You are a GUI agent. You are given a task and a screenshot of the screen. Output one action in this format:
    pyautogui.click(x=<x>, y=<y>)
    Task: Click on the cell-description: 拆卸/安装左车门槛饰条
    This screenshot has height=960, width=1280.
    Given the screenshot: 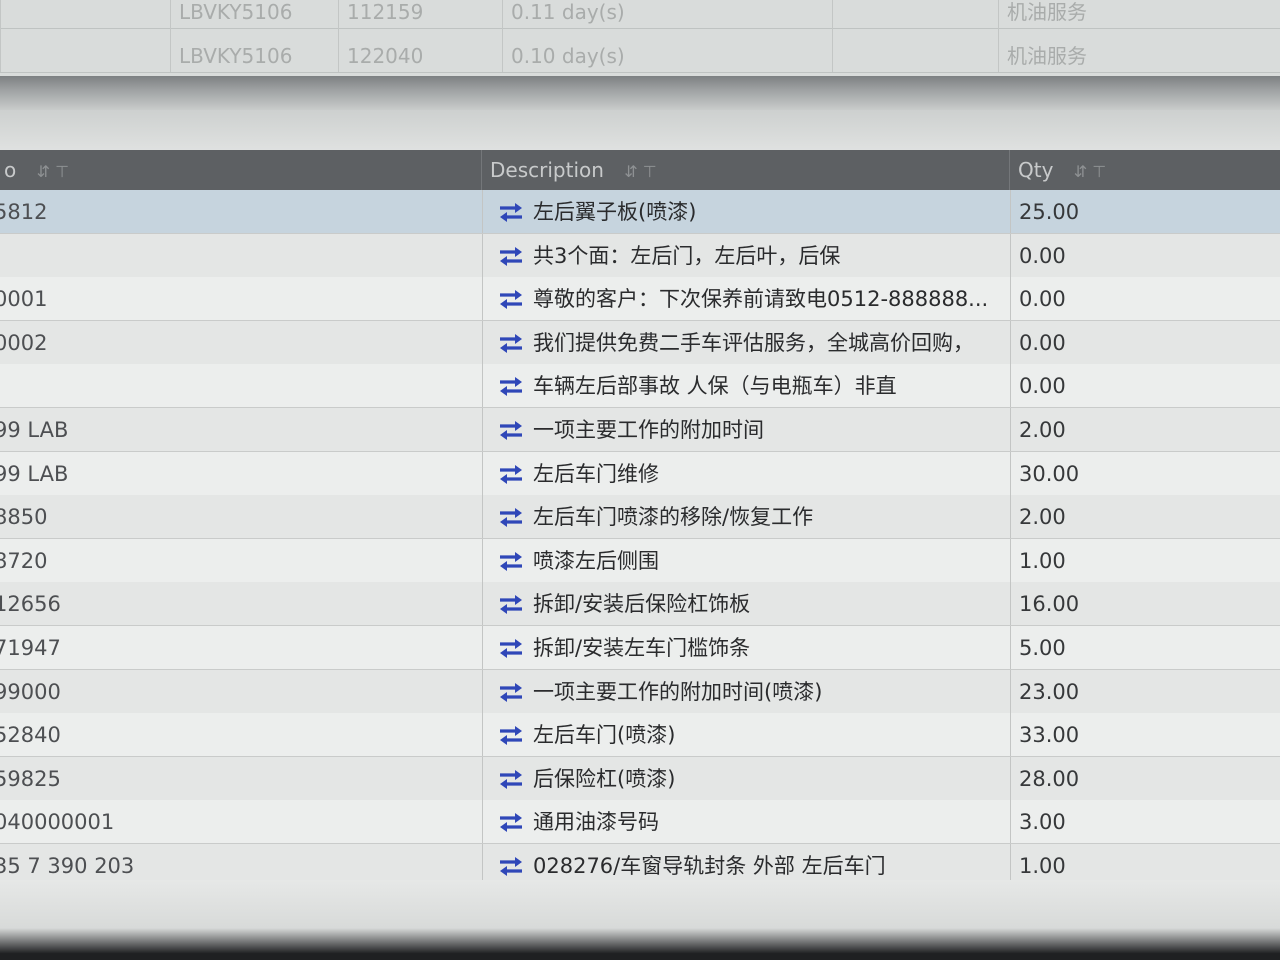 What is the action you would take?
    pyautogui.click(x=746, y=647)
    